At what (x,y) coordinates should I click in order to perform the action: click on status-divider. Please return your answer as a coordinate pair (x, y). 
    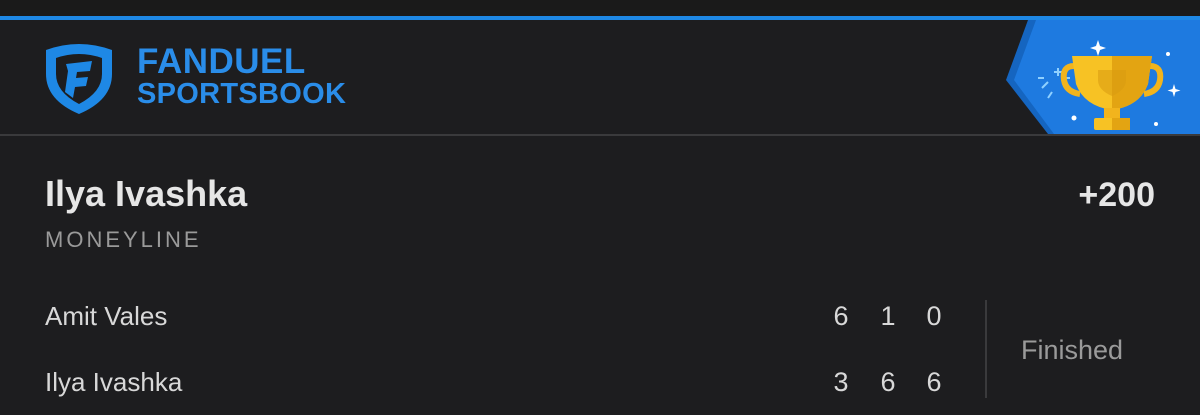
    Looking at the image, I should click on (986, 349).